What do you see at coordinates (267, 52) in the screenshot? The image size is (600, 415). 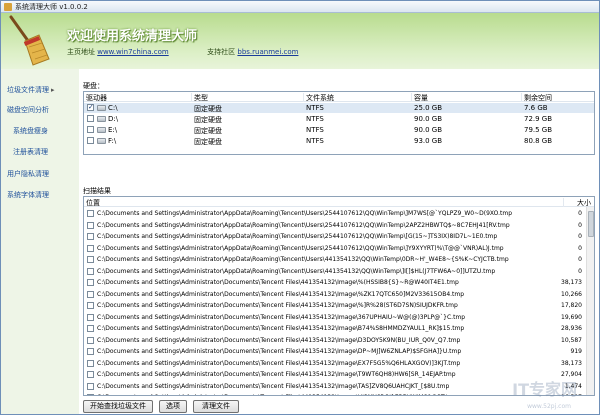 I see `support-link: bbs.ruanmei.com` at bounding box center [267, 52].